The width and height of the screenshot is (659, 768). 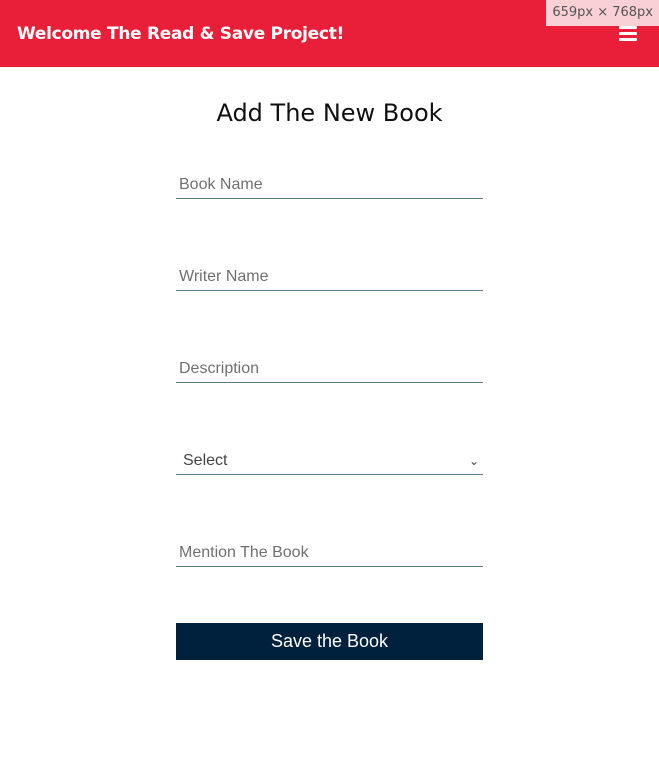 I want to click on description-input, so click(x=329, y=368).